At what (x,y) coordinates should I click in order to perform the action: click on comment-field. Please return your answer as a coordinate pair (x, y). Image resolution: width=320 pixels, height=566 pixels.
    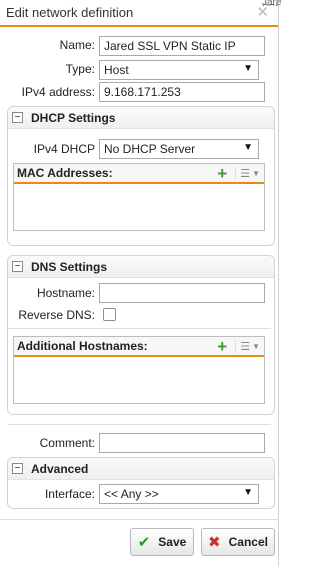
    Looking at the image, I should click on (182, 443).